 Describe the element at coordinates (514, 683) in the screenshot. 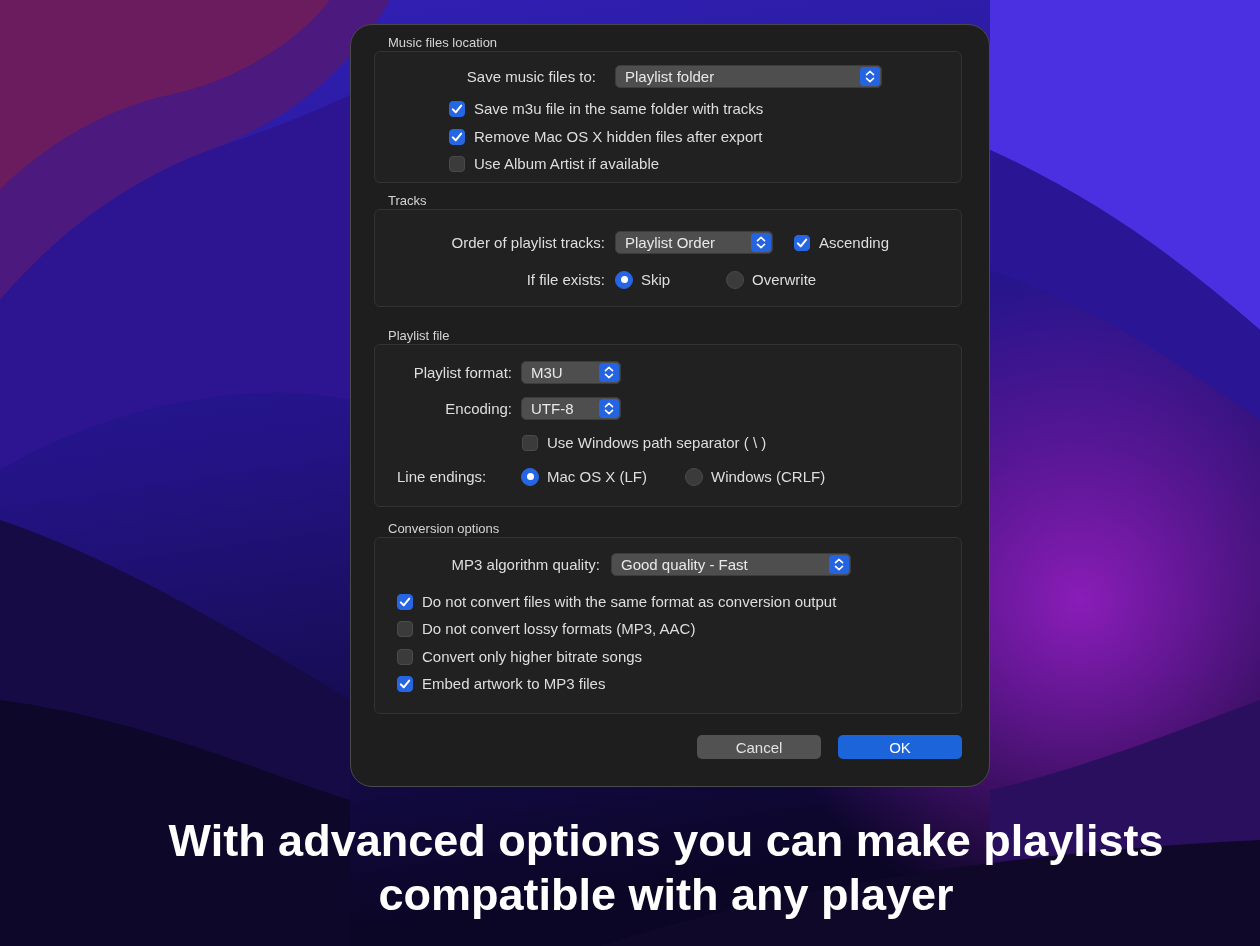

I see `checkbox-label: Embed artwork to MP3 files` at that location.